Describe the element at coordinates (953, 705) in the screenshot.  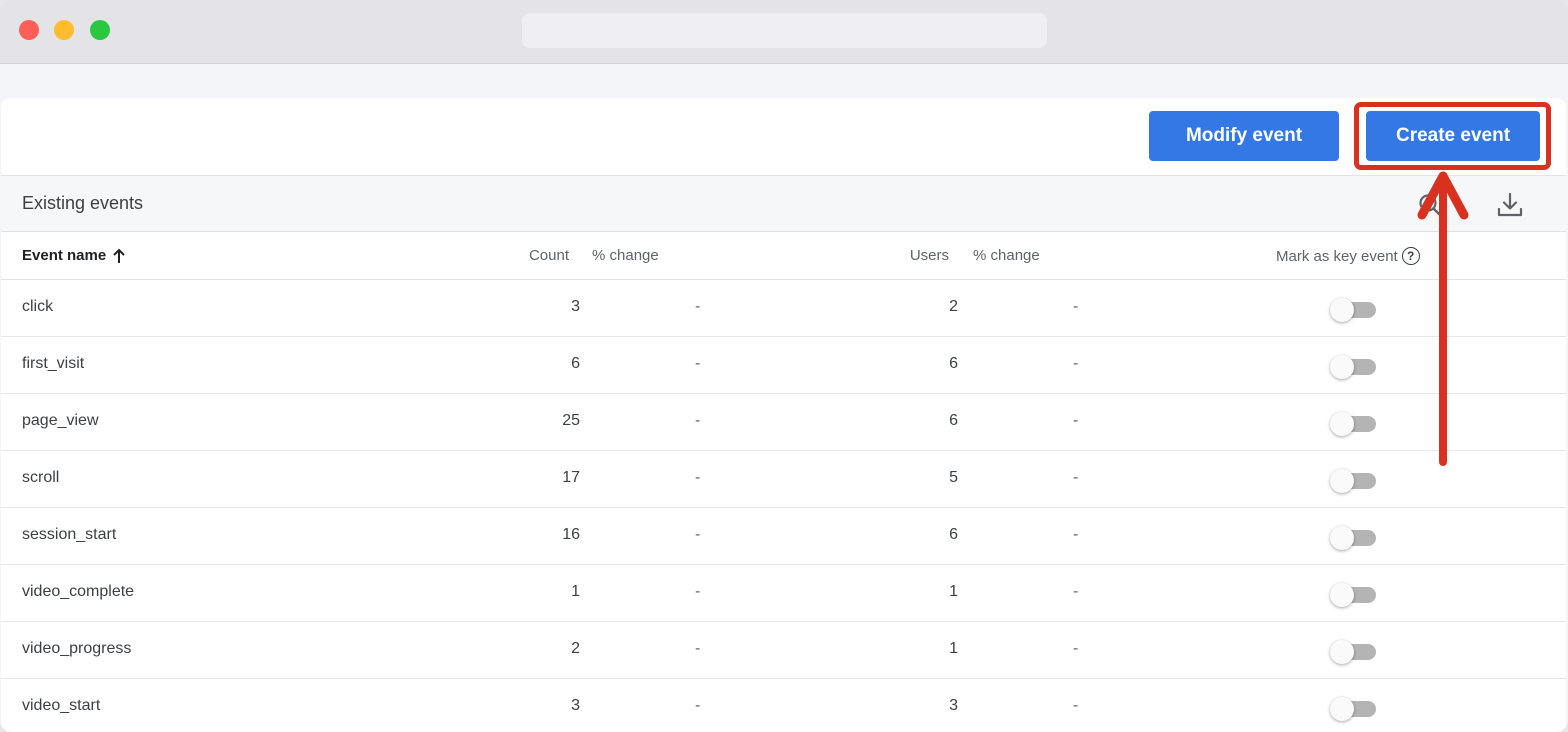
I see `event-users: 3` at that location.